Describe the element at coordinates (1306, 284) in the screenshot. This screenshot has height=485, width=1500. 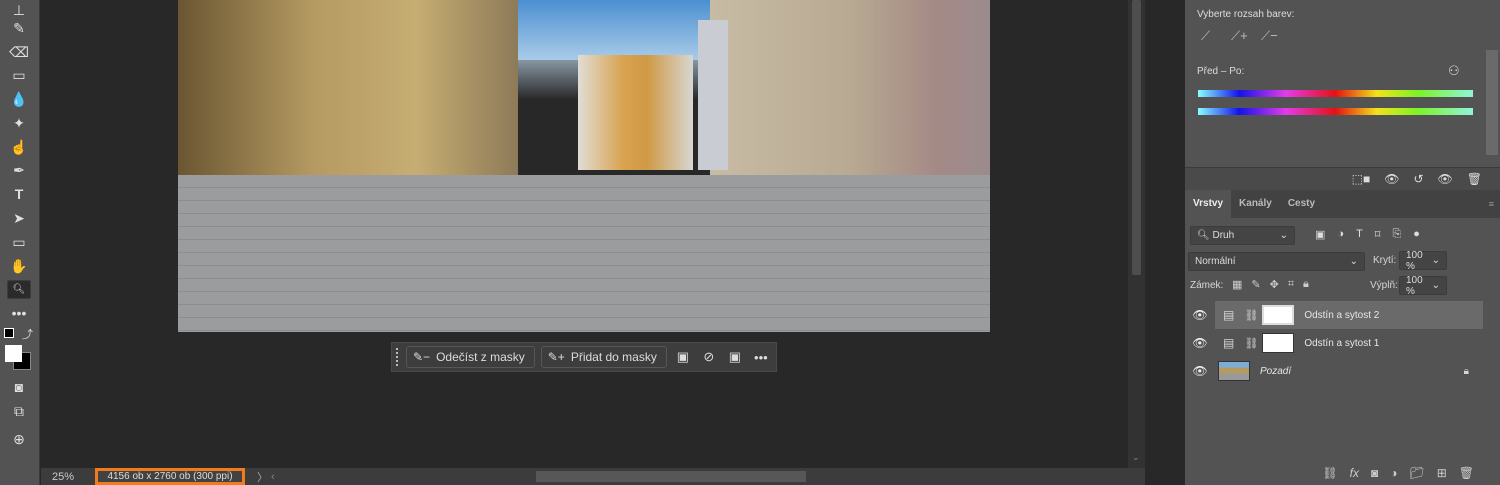
I see `lock-all-icon: 🔒︎` at that location.